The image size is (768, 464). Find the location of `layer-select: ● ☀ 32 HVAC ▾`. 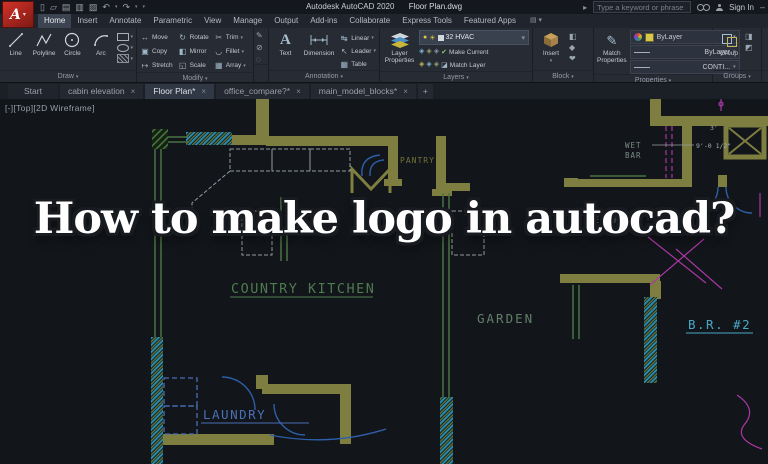

layer-select: ● ☀ 32 HVAC ▾ is located at coordinates (474, 37).